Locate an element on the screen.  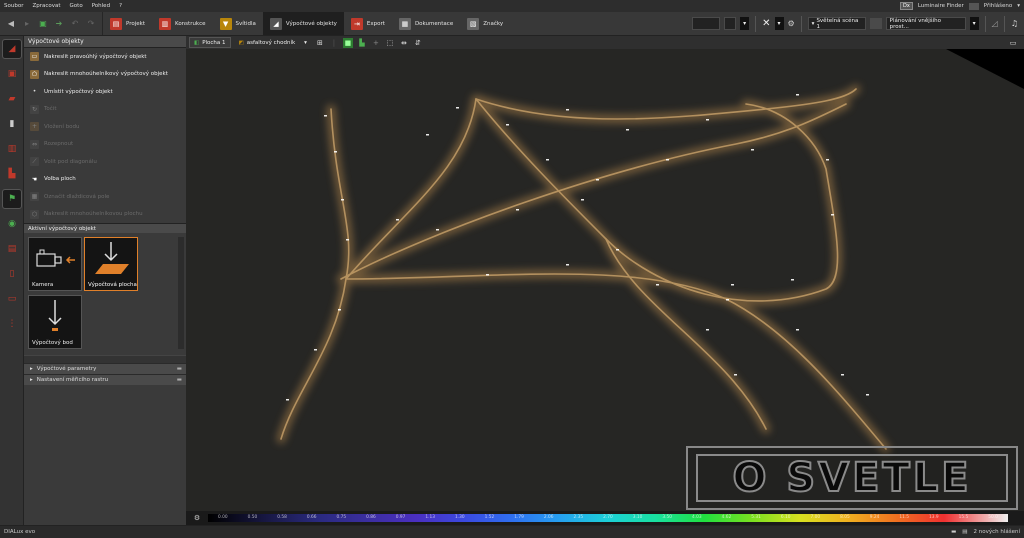
tiles-scrollbar is located at coordinates (181, 293).